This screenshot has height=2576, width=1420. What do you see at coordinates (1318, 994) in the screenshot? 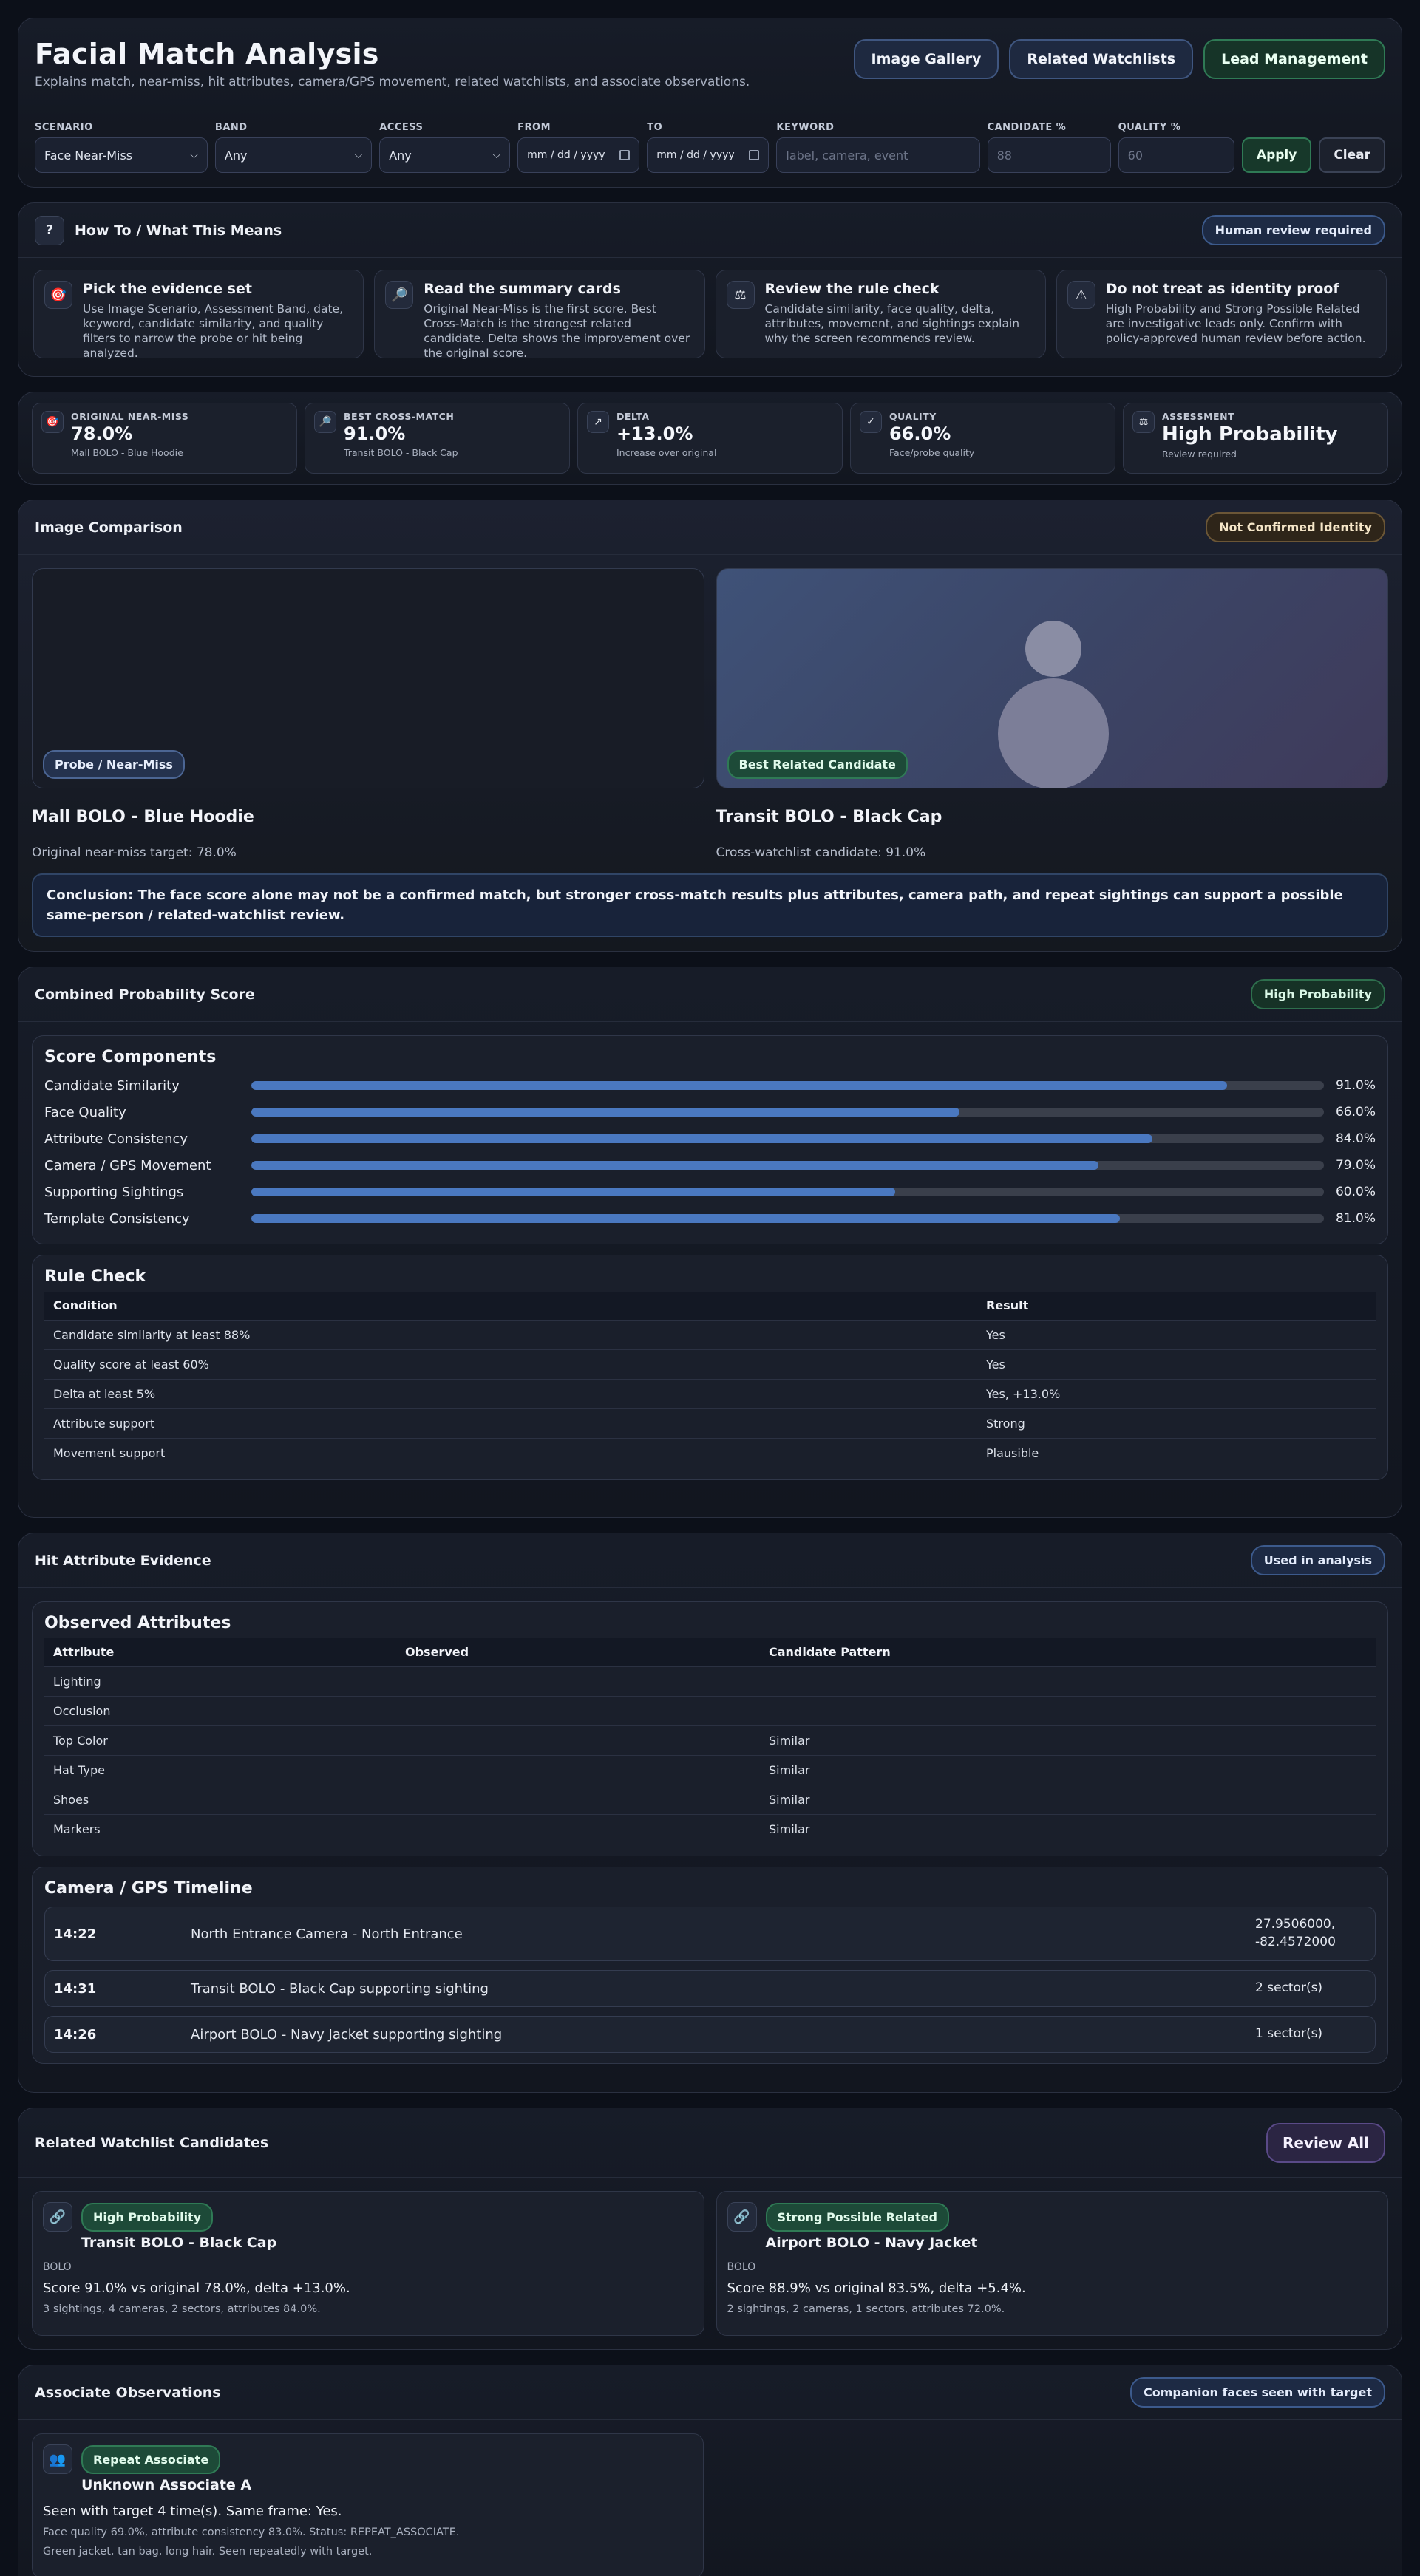
I see `high-probability-badge: High Probability` at bounding box center [1318, 994].